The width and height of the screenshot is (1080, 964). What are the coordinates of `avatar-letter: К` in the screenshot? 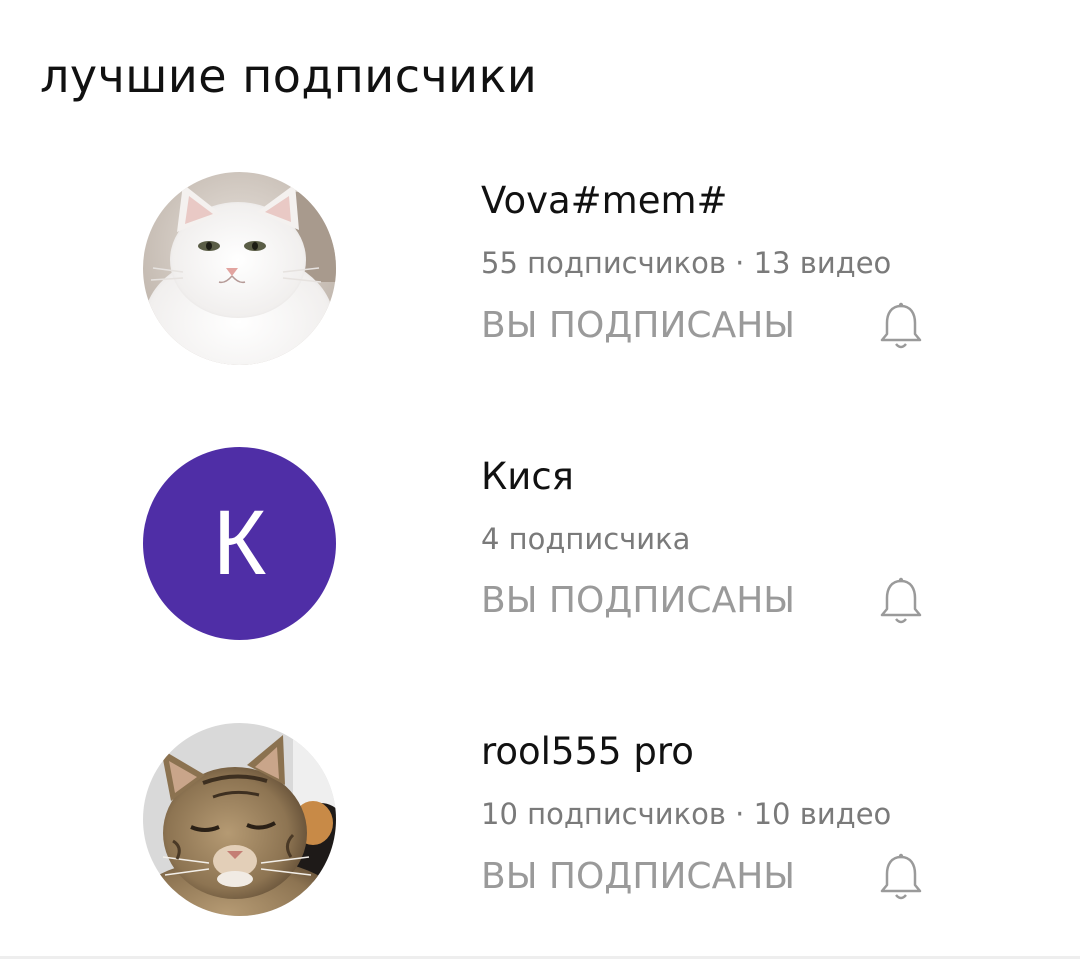 It's located at (239, 543).